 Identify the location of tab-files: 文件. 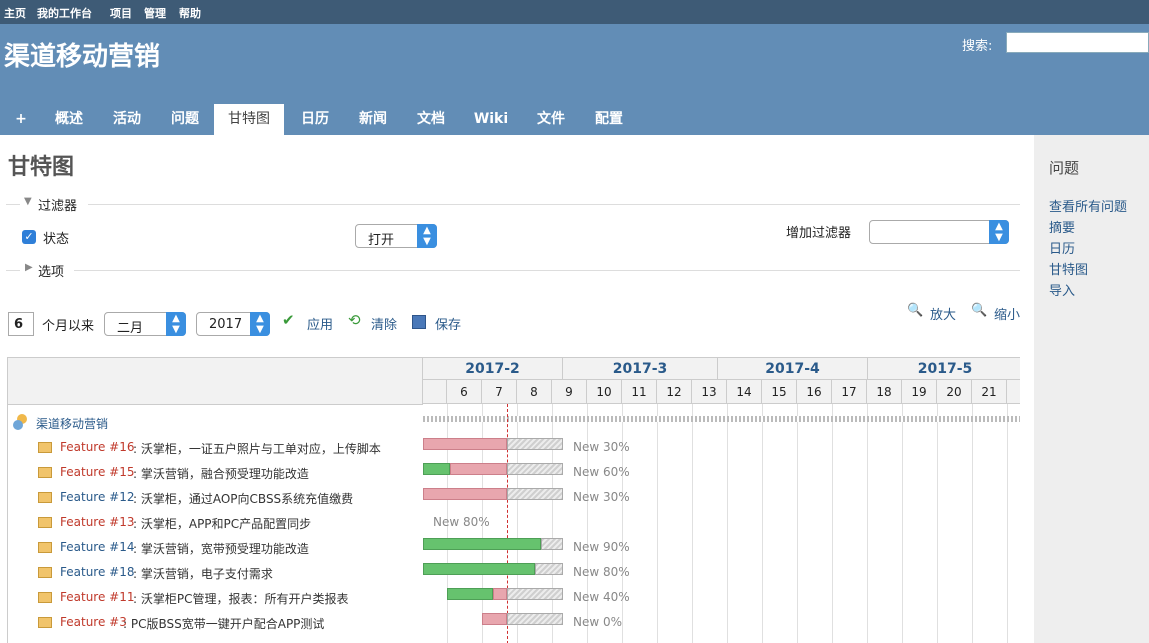
(551, 119).